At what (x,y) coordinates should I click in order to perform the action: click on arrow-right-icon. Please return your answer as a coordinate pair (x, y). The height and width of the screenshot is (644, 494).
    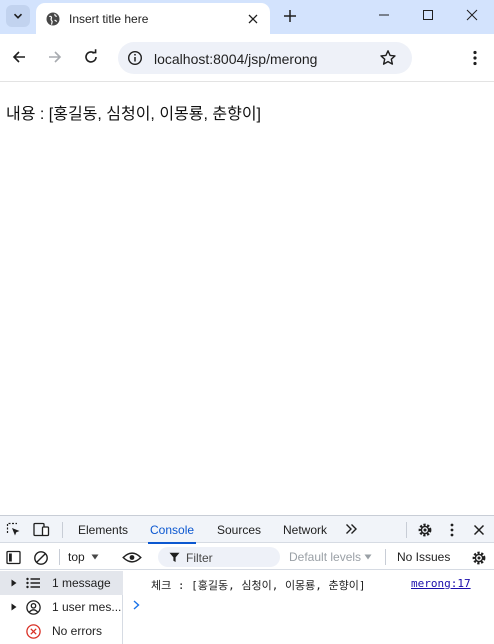
    Looking at the image, I should click on (55, 57).